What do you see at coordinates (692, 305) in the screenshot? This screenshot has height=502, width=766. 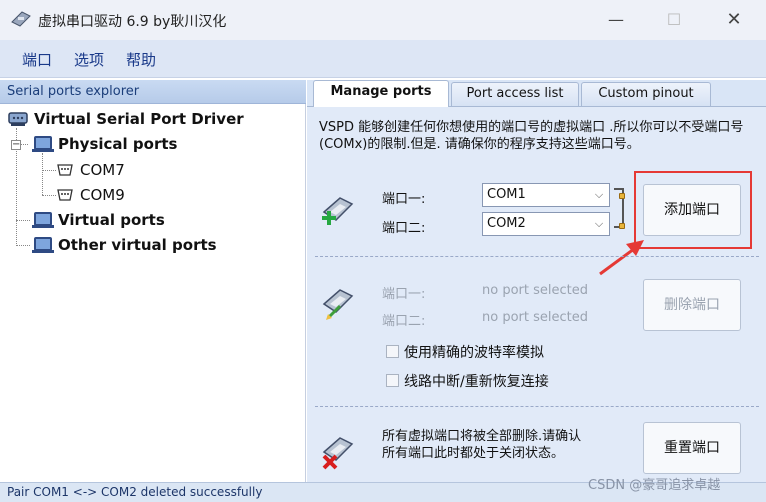 I see `delete-ports-button: 删除端口` at bounding box center [692, 305].